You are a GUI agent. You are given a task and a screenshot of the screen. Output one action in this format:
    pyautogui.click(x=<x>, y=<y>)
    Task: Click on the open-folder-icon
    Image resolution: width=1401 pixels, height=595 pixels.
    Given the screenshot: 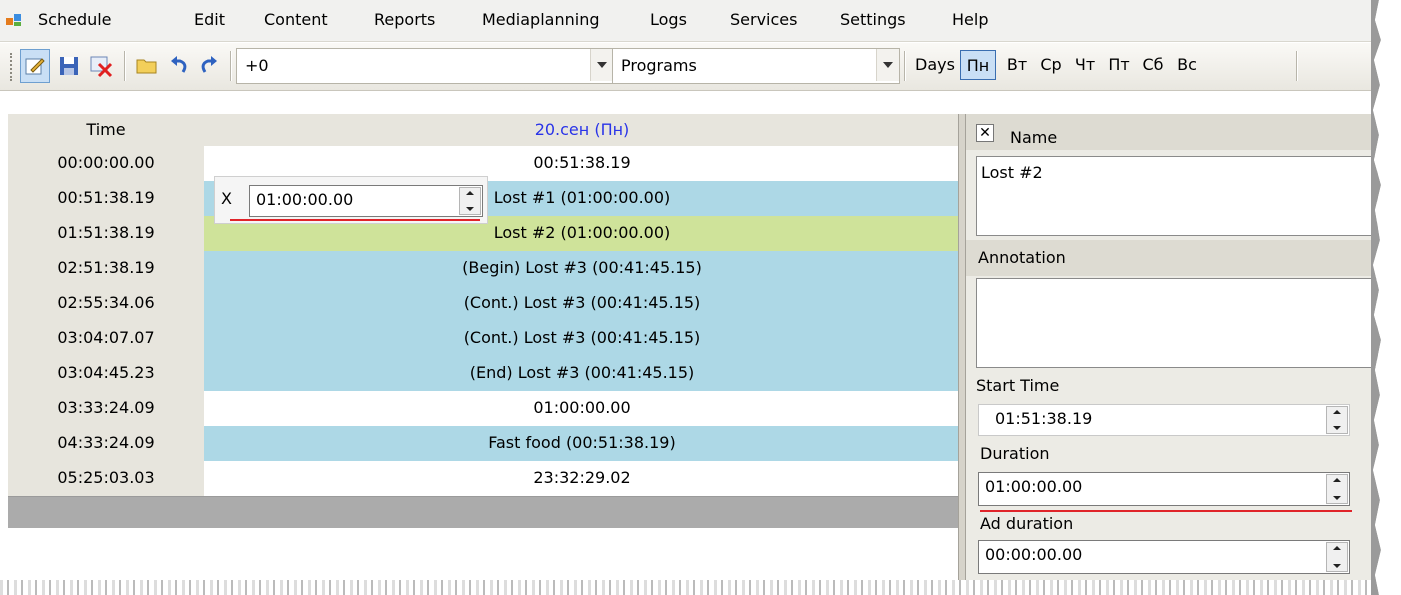 What is the action you would take?
    pyautogui.click(x=146, y=66)
    